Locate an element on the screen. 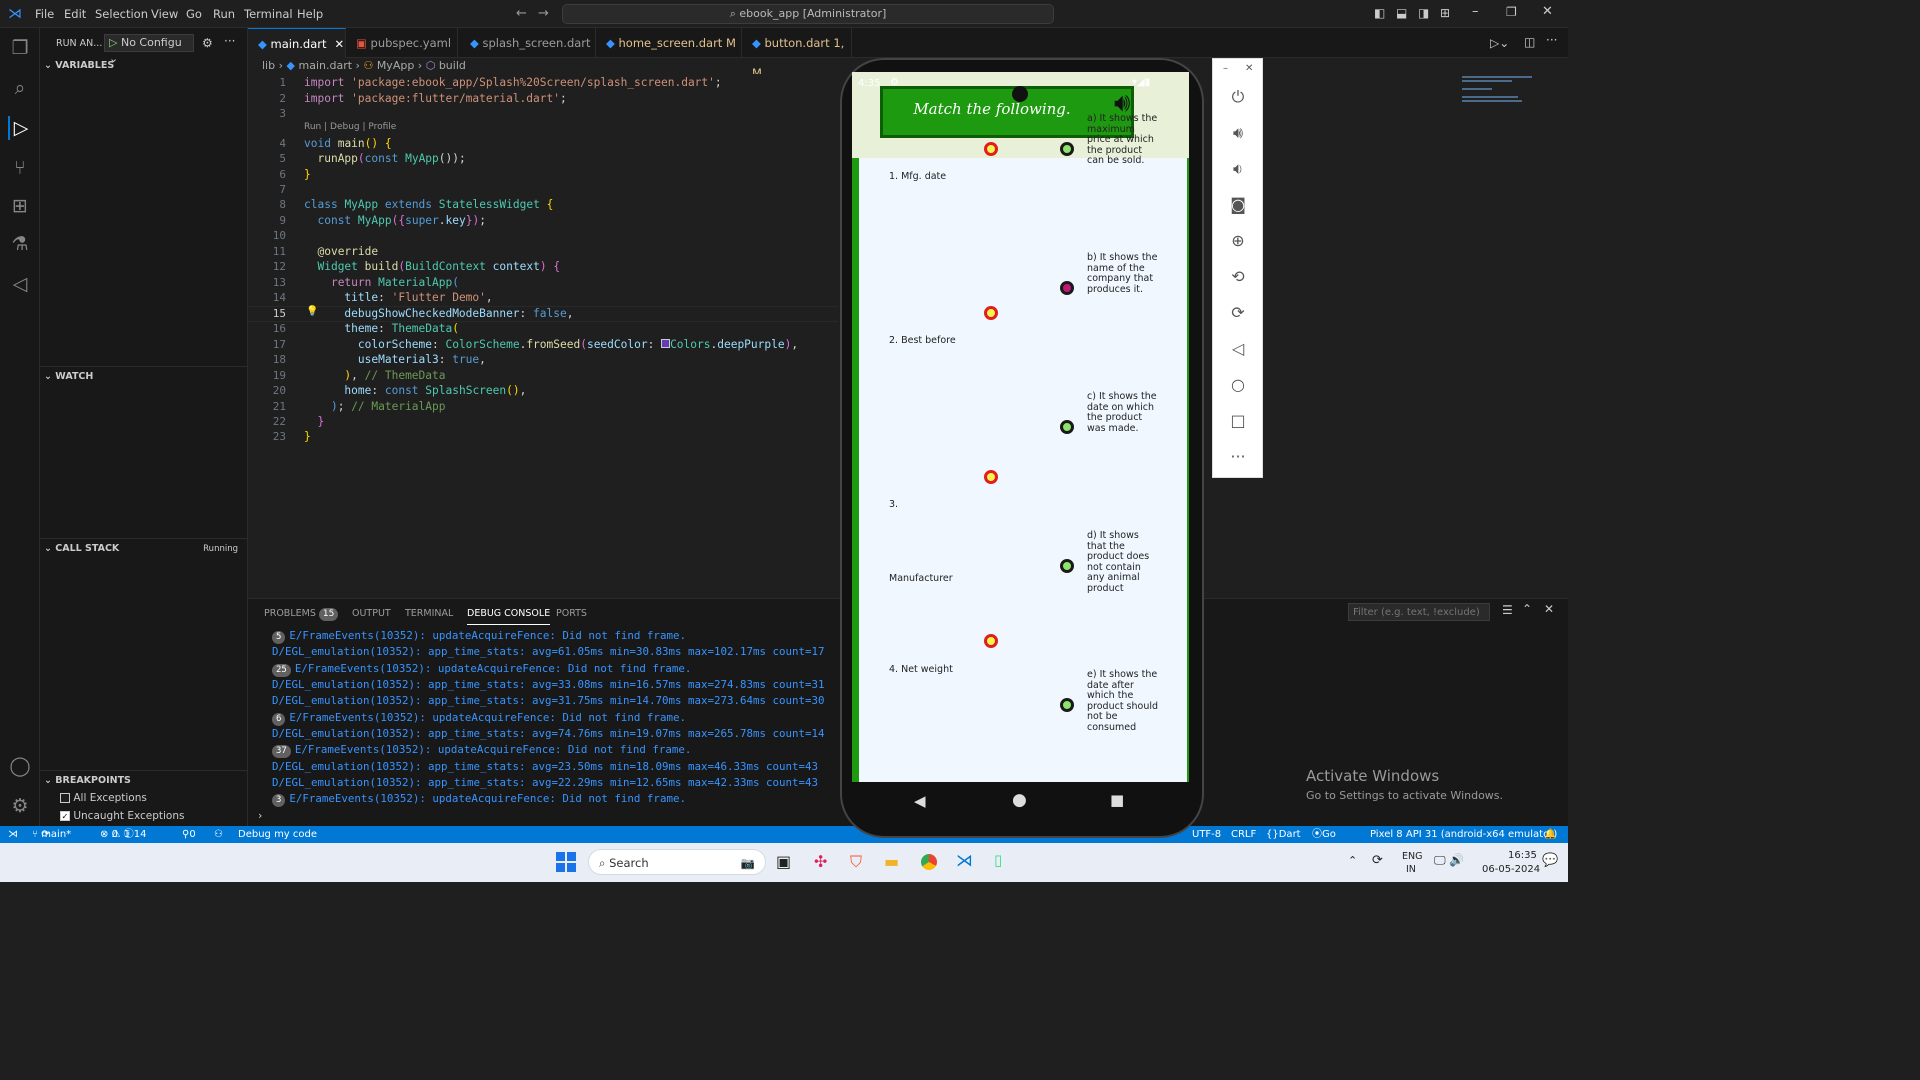 The height and width of the screenshot is (1080, 1920). tab-problems: PROBLEMS 15 is located at coordinates (303, 614).